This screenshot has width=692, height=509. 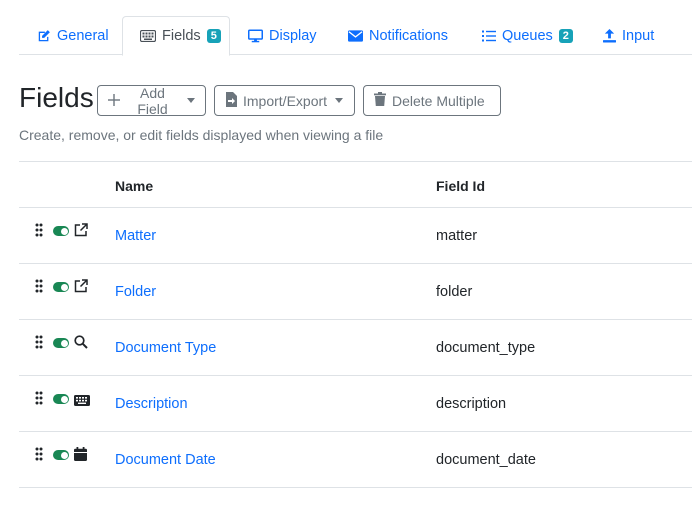 I want to click on import-export-label: Import/Export, so click(x=285, y=100).